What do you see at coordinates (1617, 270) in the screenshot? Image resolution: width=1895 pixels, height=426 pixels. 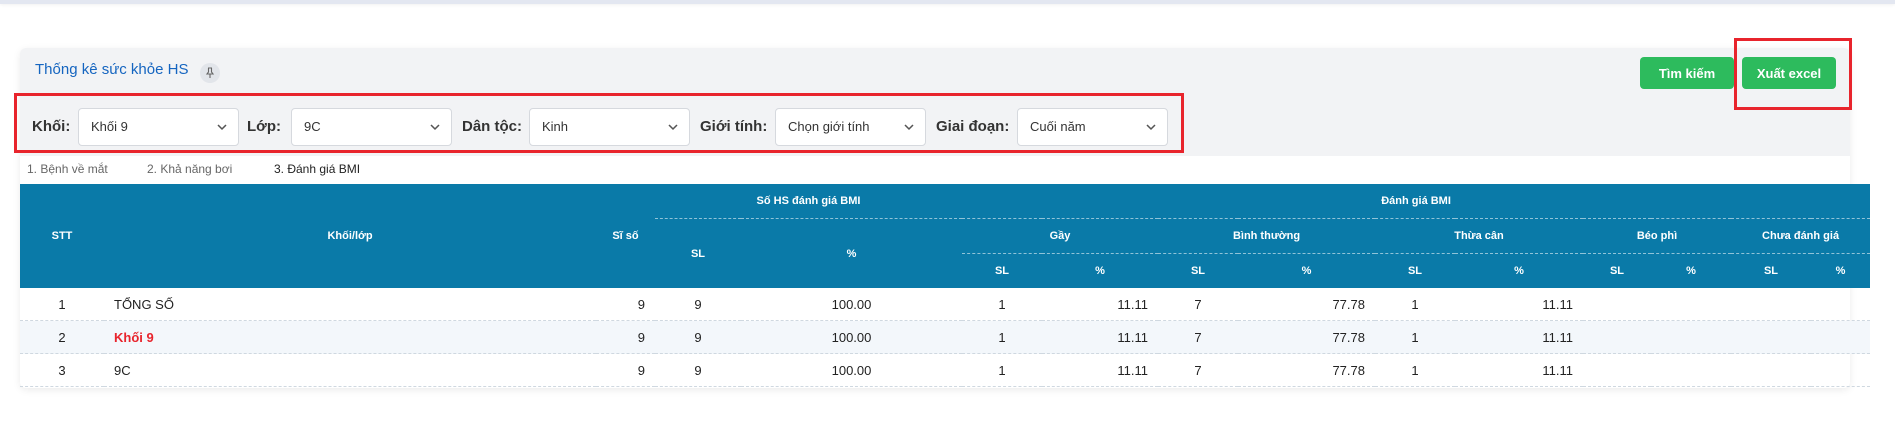 I see `header-bp-sl: SL` at bounding box center [1617, 270].